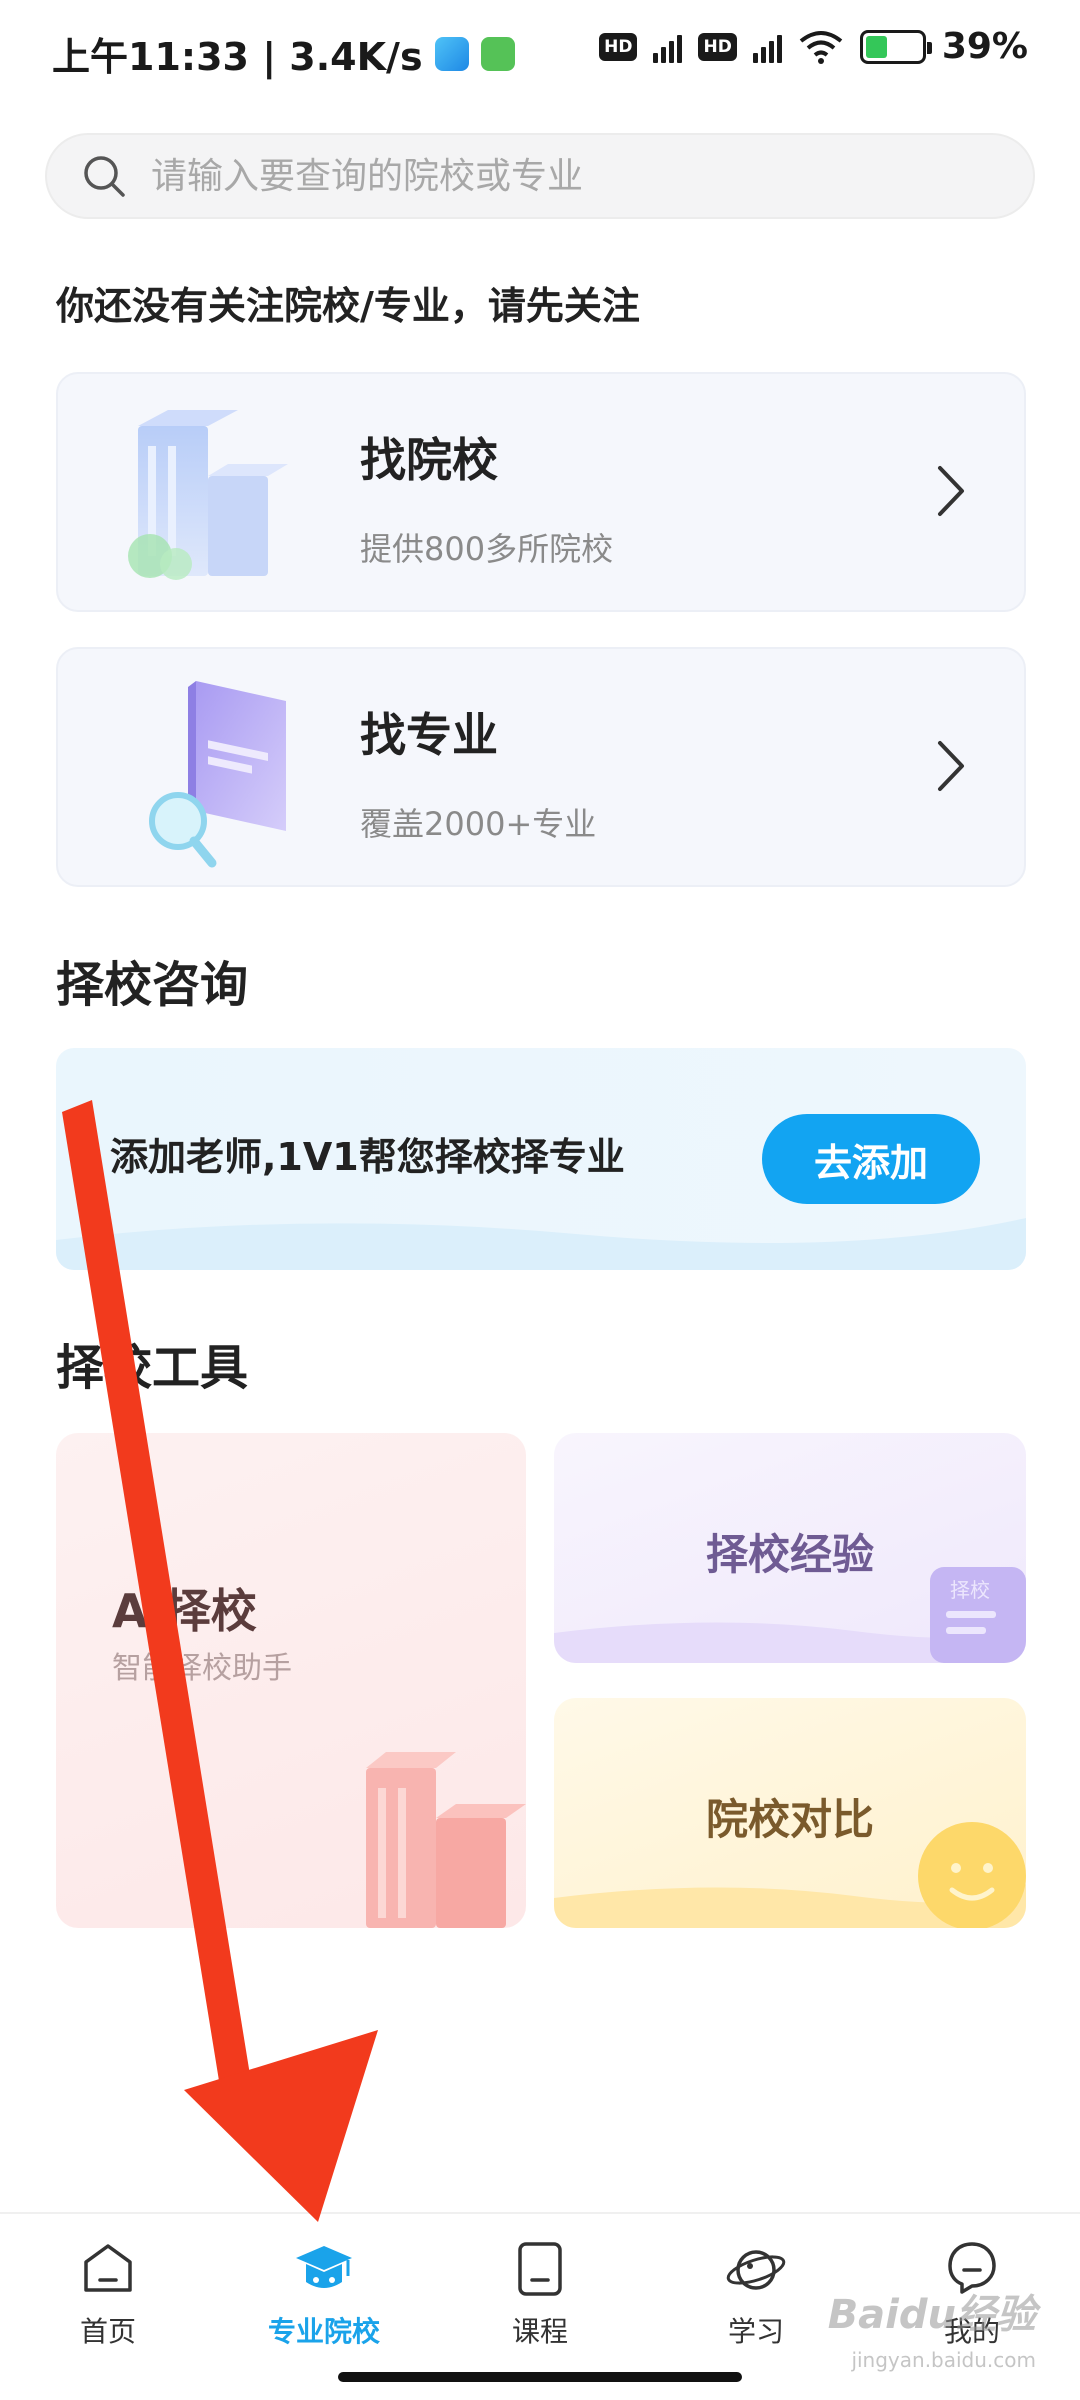 The width and height of the screenshot is (1080, 2400). Describe the element at coordinates (561, 176) in the screenshot. I see `search-input` at that location.